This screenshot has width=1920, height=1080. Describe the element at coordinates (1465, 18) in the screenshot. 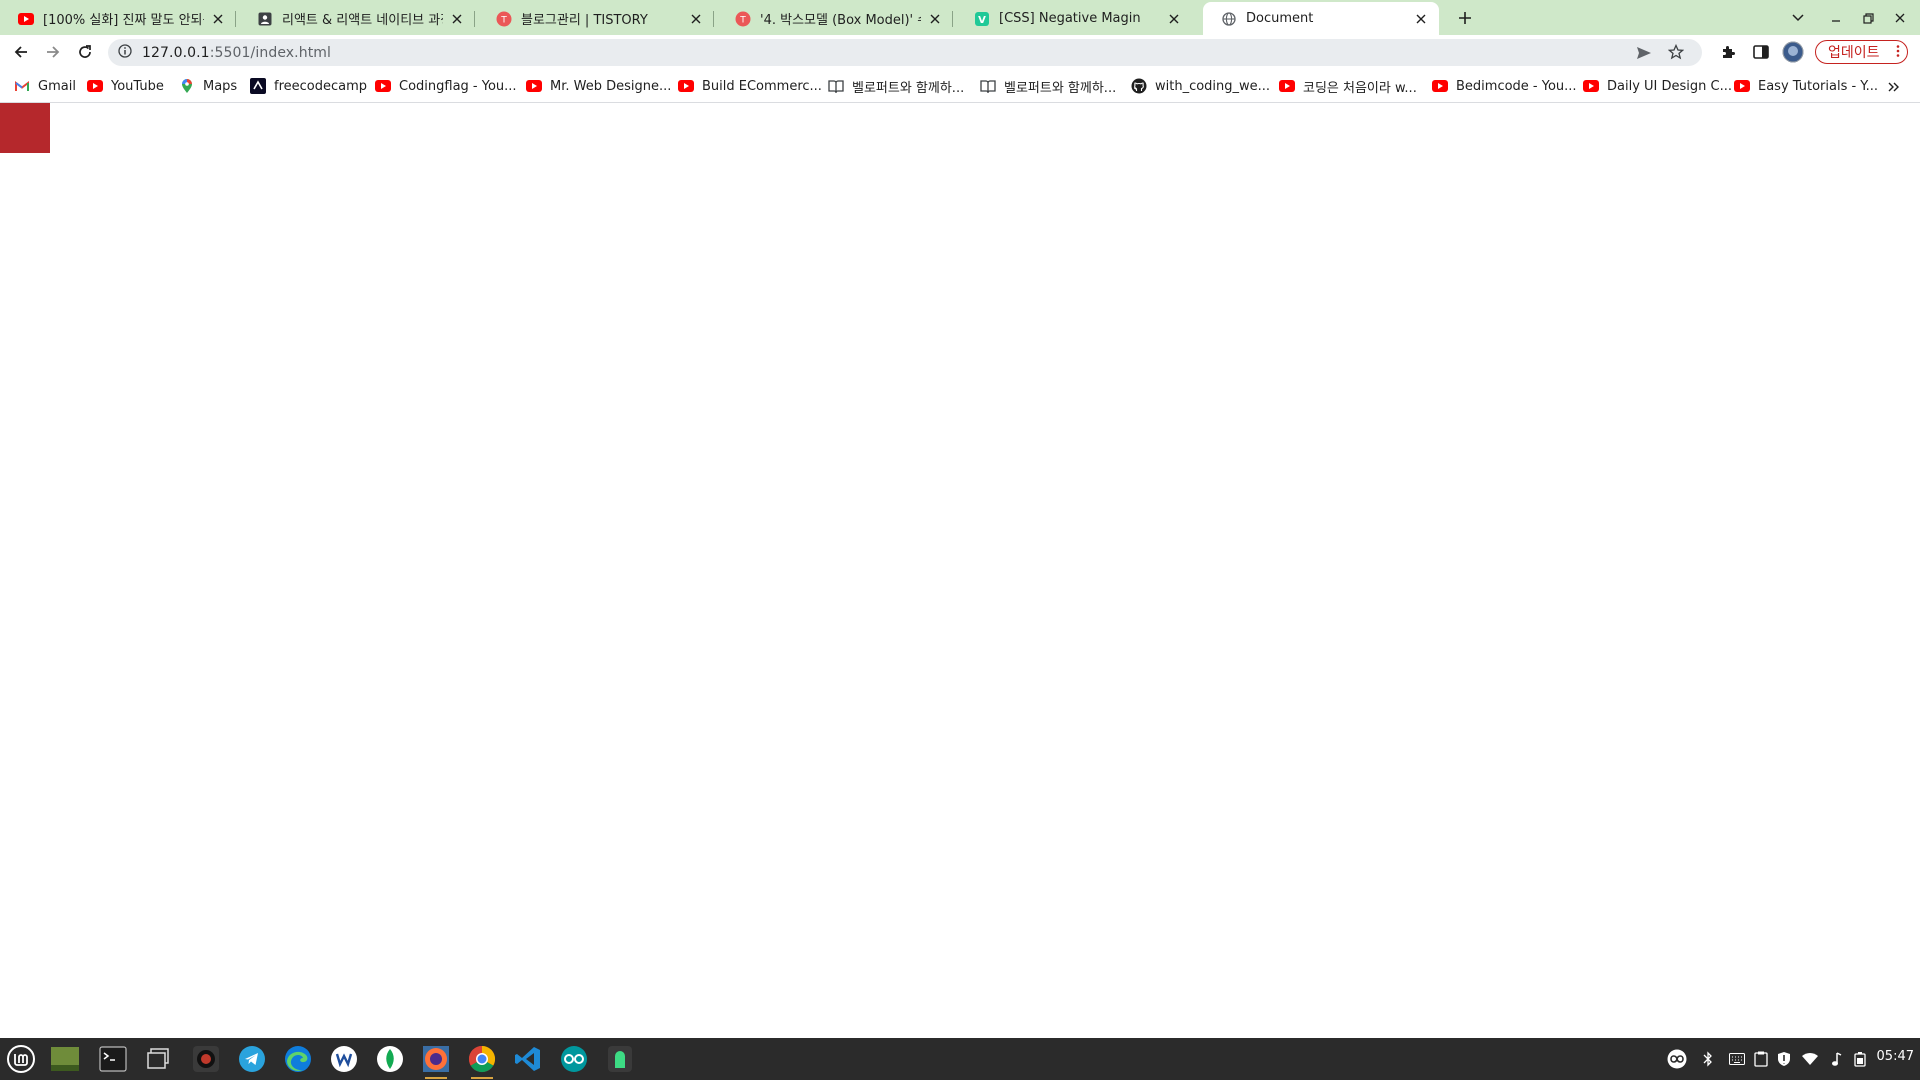

I see `new-tab-button` at that location.